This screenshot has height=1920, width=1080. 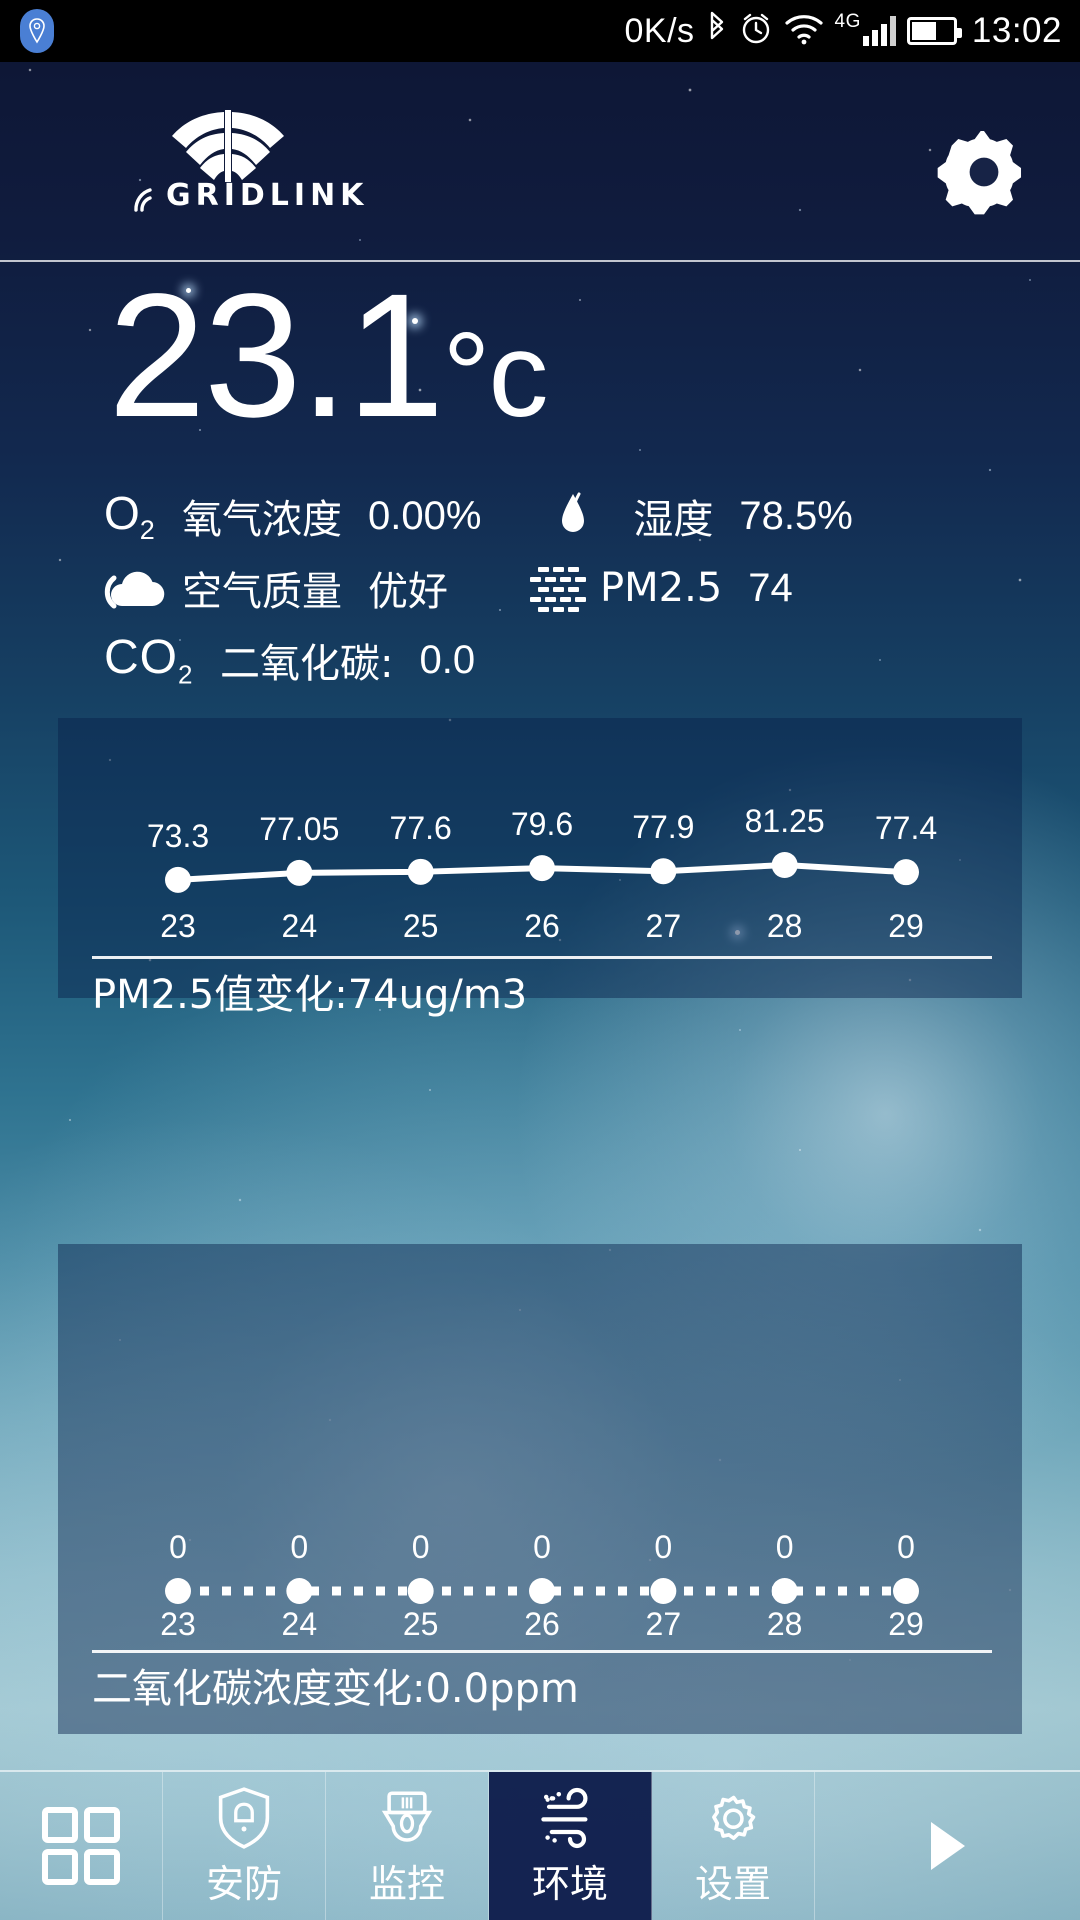 What do you see at coordinates (267, 195) in the screenshot?
I see `logo-text: GRIDLINK` at bounding box center [267, 195].